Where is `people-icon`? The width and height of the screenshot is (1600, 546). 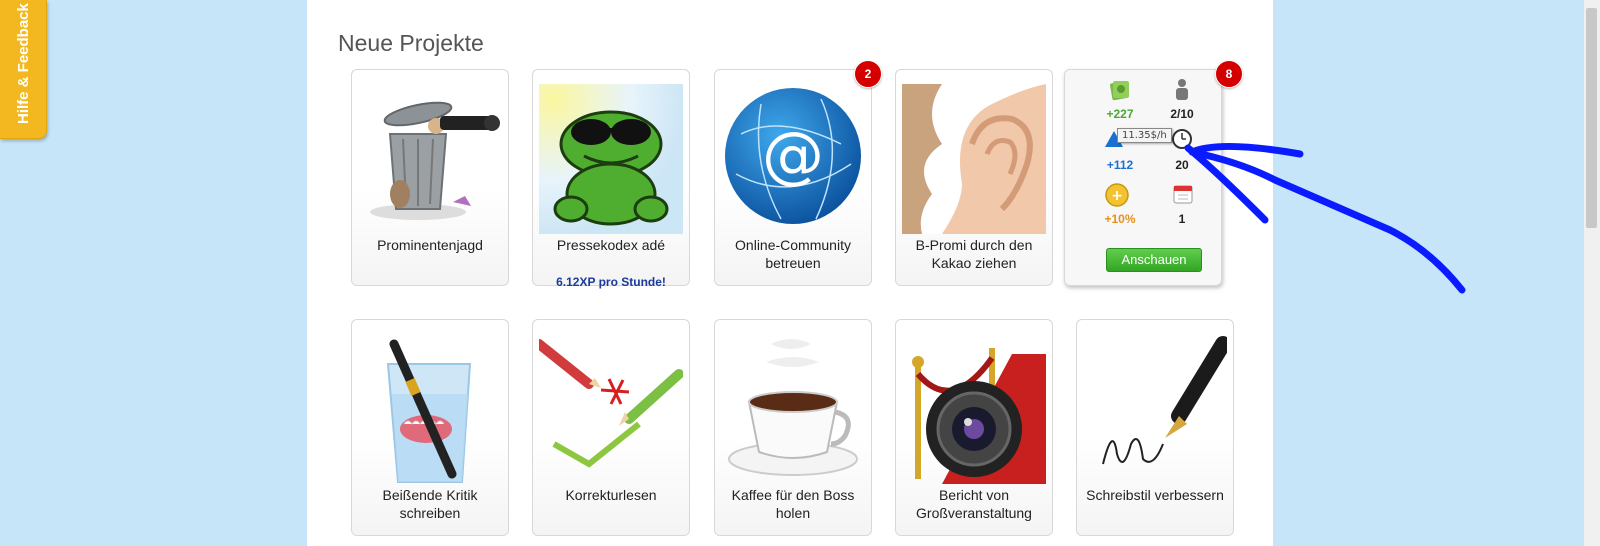
people-icon is located at coordinates (1182, 89).